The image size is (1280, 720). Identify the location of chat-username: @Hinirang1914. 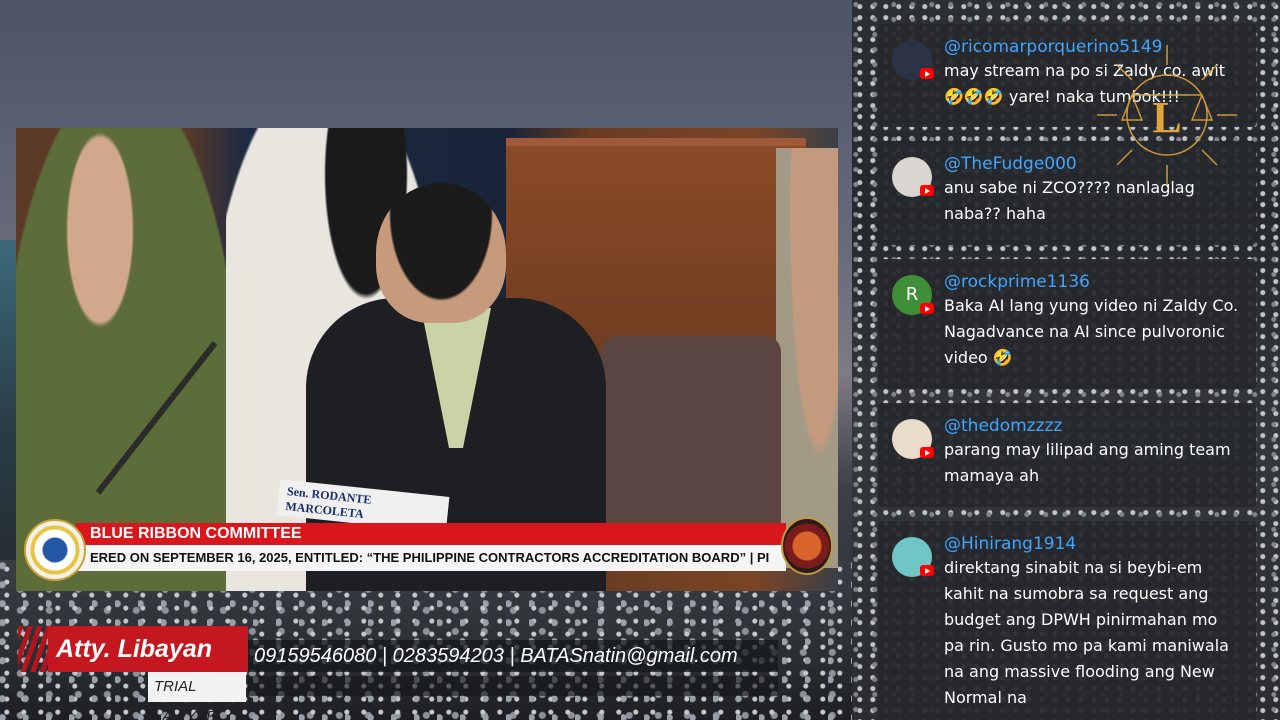
(1093, 544).